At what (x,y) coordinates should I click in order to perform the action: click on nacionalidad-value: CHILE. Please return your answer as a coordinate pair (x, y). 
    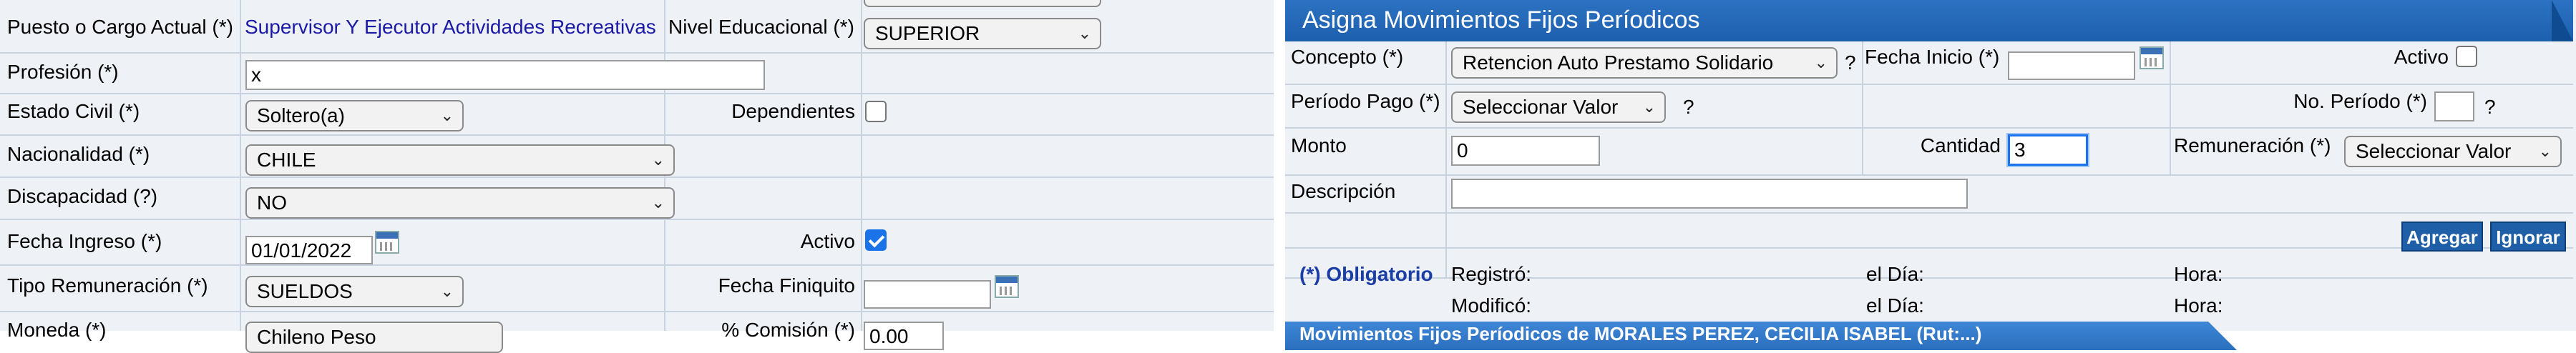
    Looking at the image, I should click on (286, 160).